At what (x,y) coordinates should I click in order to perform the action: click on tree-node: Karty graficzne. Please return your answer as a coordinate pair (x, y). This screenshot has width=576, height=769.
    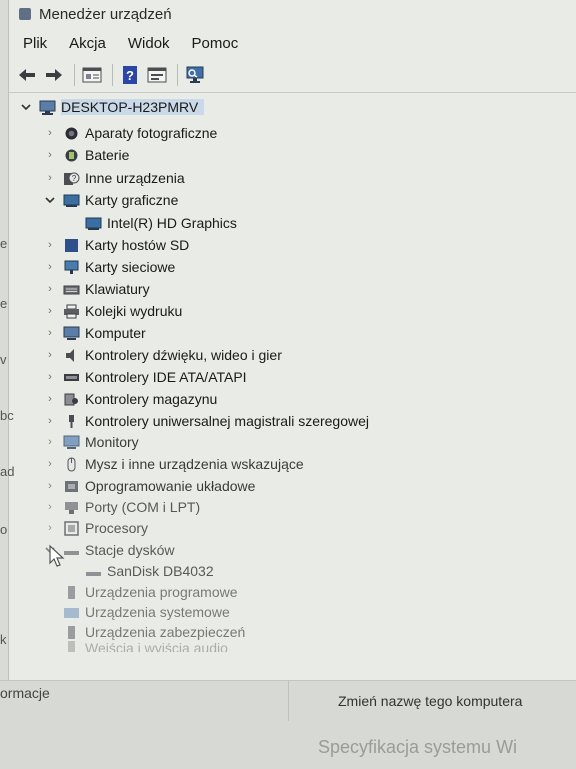
    Looking at the image, I should click on (110, 200).